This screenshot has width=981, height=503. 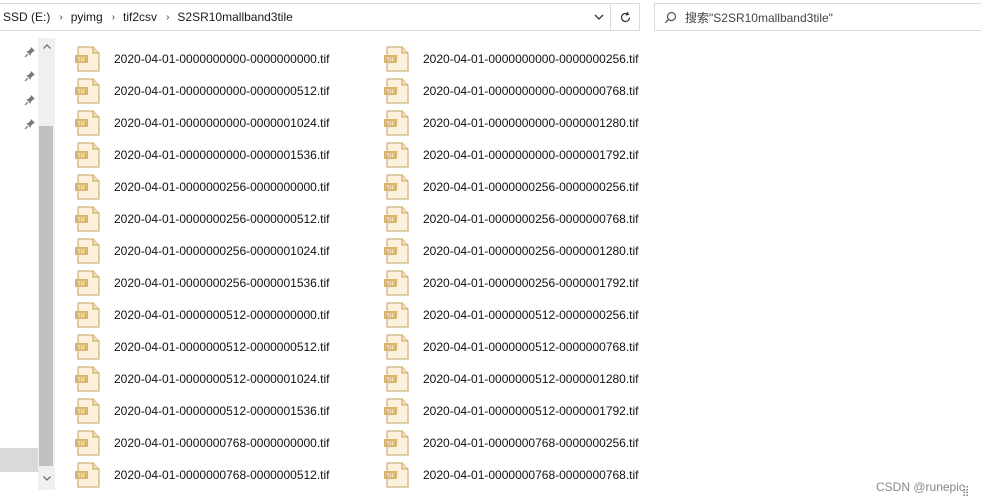 What do you see at coordinates (235, 17) in the screenshot?
I see `breadcrumb-current-folder: S2SR10mallband3tile` at bounding box center [235, 17].